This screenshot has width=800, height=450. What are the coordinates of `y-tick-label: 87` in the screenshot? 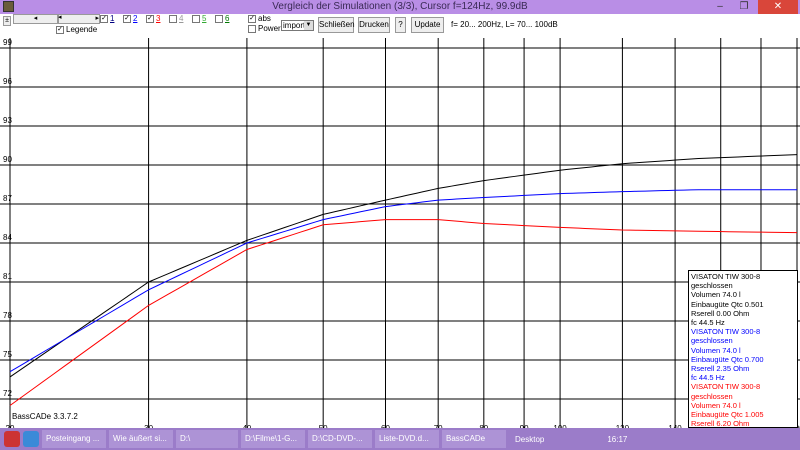 It's located at (7, 198).